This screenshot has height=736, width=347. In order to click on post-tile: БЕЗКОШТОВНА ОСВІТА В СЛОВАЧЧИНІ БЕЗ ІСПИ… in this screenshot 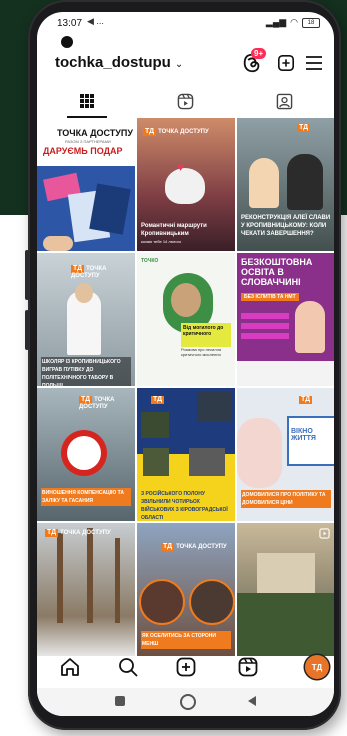, I will do `click(285, 319)`.